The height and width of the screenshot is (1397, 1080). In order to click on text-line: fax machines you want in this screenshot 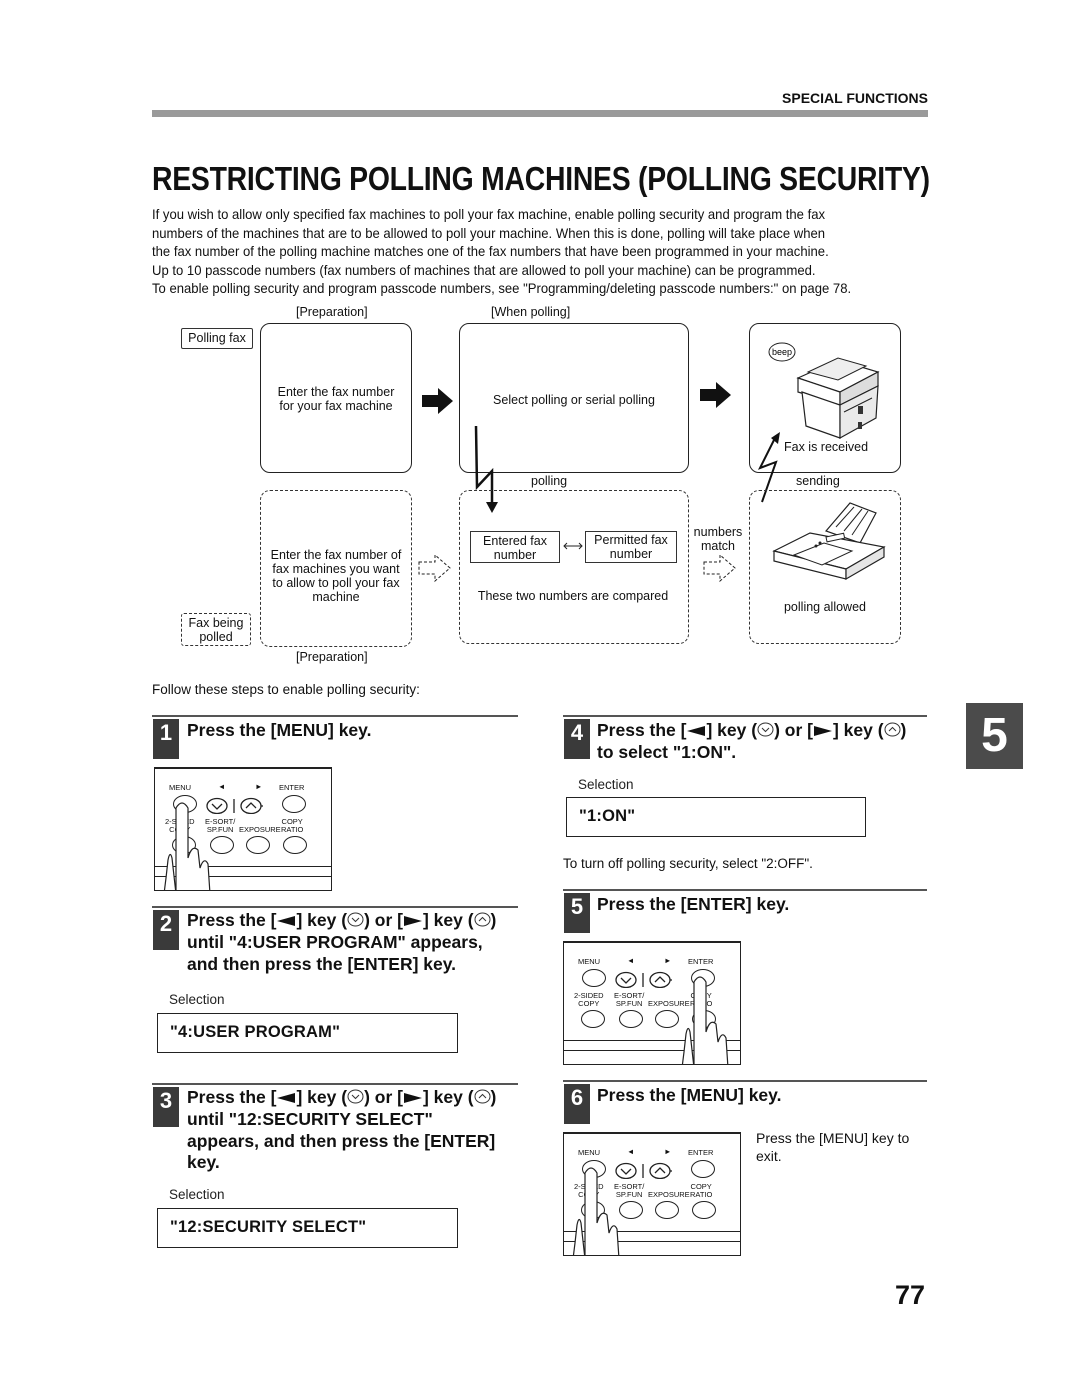, I will do `click(336, 569)`.